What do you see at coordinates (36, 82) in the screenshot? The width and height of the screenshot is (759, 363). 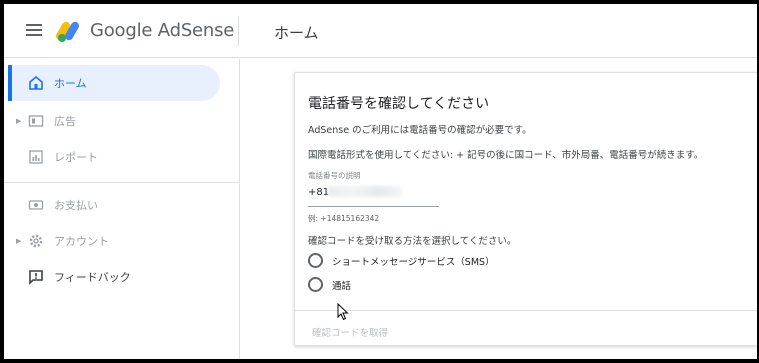 I see `home-icon` at bounding box center [36, 82].